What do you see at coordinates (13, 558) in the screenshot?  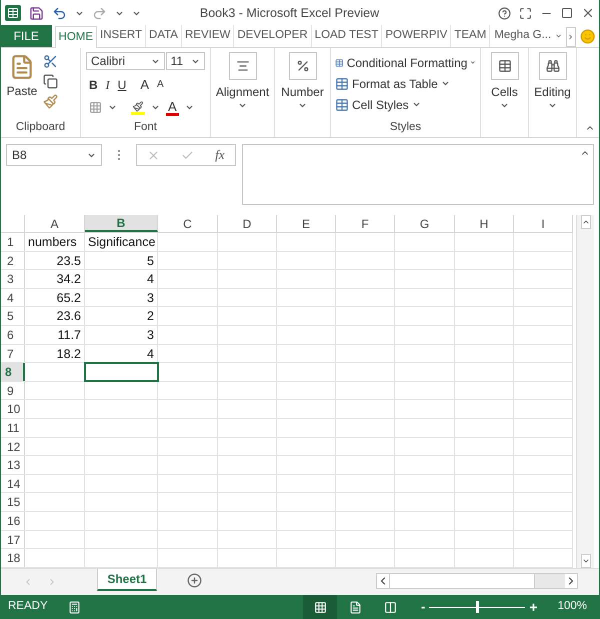 I see `row-header: 18` at bounding box center [13, 558].